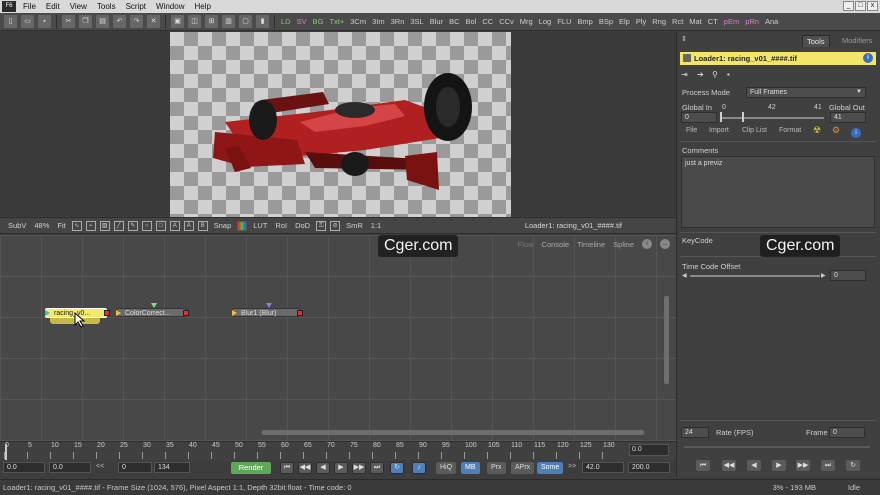  What do you see at coordinates (202, 6) in the screenshot?
I see `menu-help: Help` at bounding box center [202, 6].